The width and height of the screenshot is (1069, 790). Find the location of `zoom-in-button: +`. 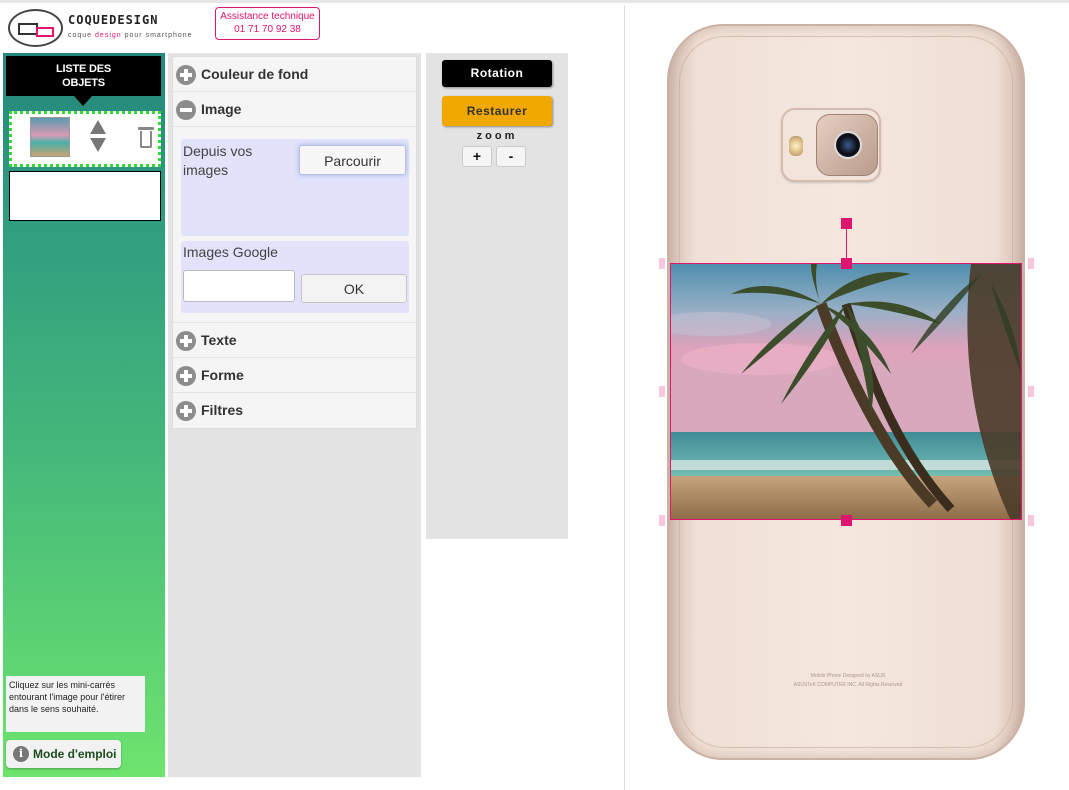

zoom-in-button: + is located at coordinates (477, 156).